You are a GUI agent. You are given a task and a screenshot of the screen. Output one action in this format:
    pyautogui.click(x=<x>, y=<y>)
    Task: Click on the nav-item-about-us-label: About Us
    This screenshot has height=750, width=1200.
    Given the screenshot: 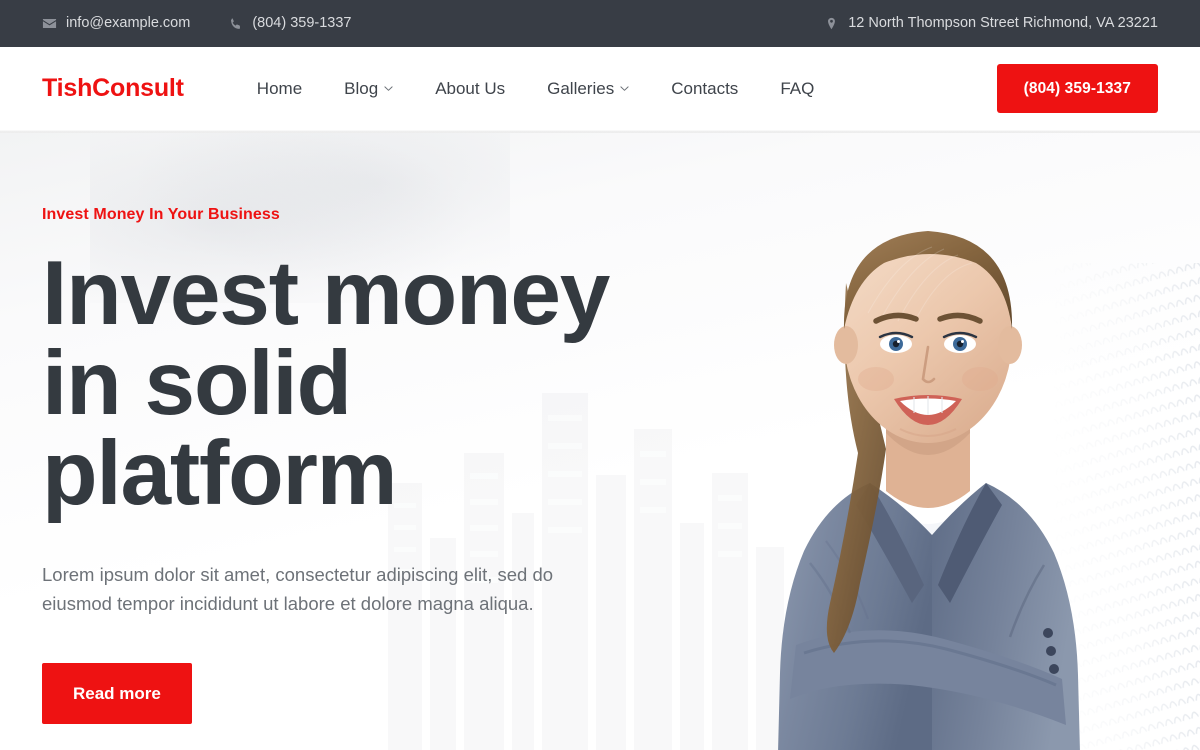 What is the action you would take?
    pyautogui.click(x=470, y=88)
    